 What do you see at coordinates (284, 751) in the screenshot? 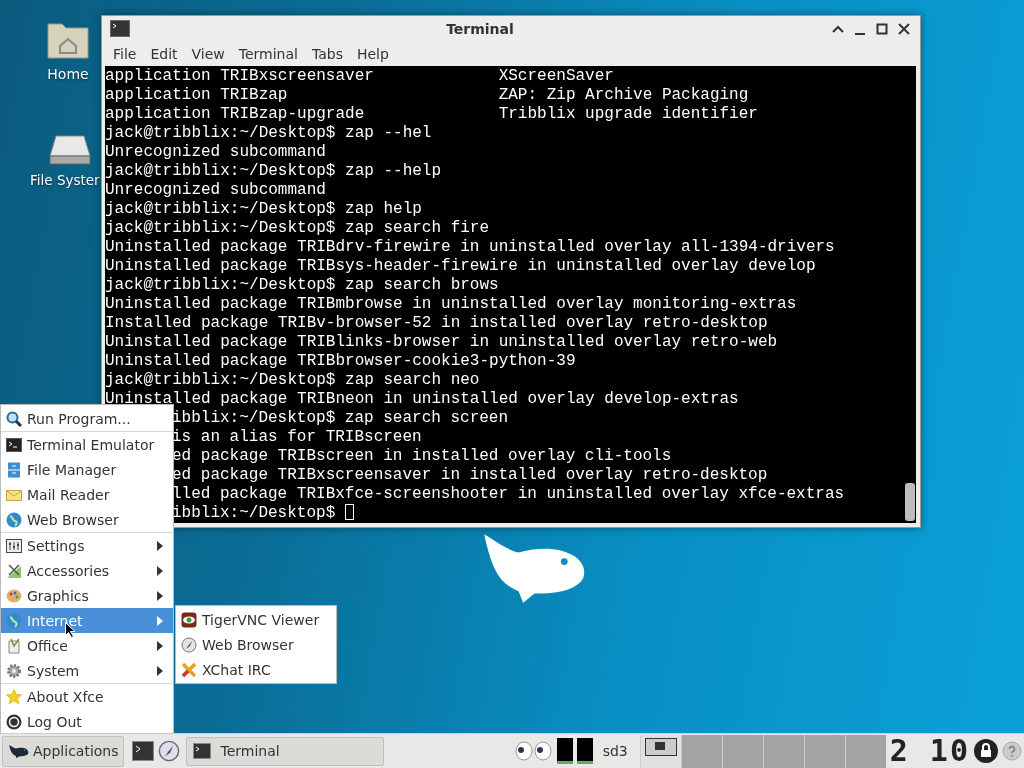
I see `task-button: Terminal` at bounding box center [284, 751].